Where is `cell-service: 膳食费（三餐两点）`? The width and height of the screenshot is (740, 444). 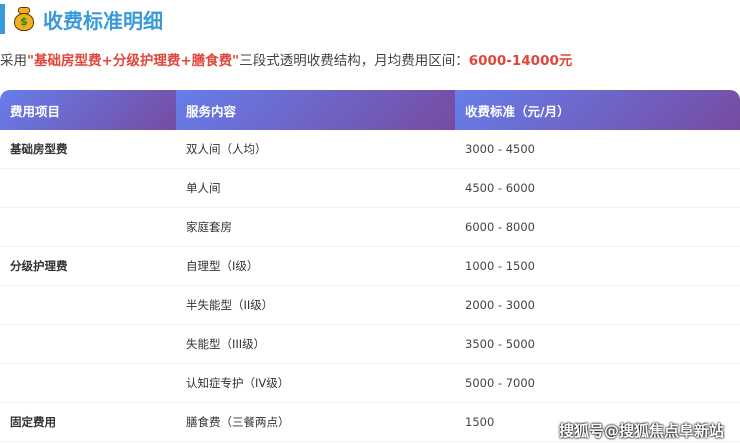
cell-service: 膳食费（三餐两点） is located at coordinates (238, 422).